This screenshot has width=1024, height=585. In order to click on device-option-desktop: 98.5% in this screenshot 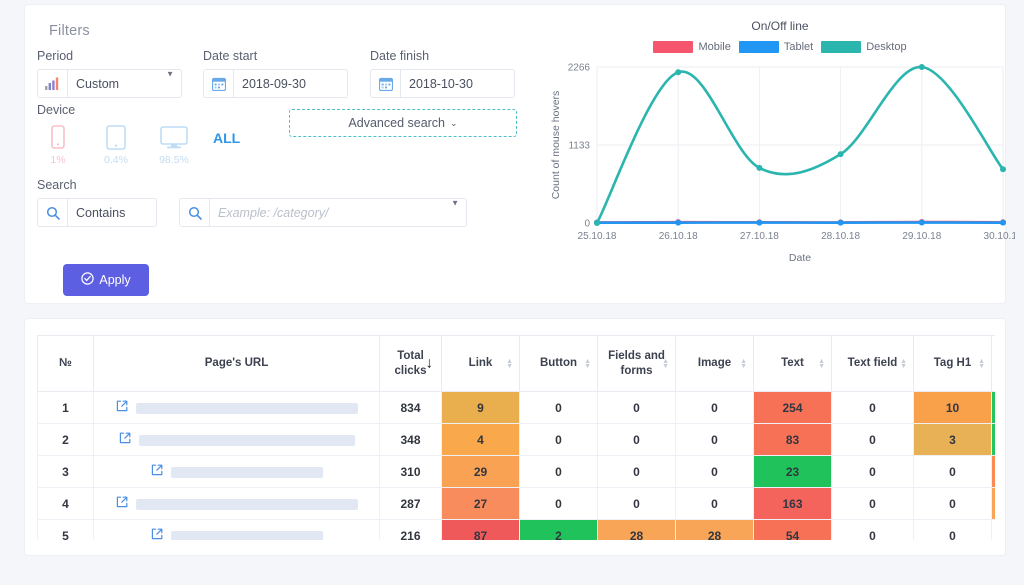, I will do `click(174, 144)`.